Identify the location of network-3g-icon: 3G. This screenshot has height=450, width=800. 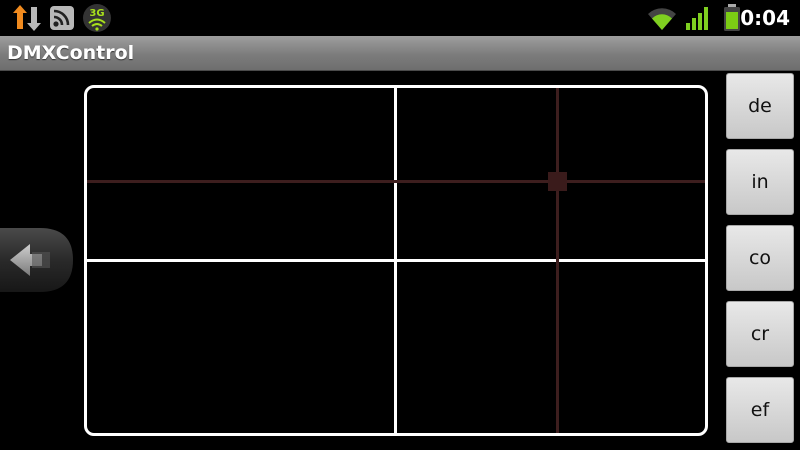
(97, 18).